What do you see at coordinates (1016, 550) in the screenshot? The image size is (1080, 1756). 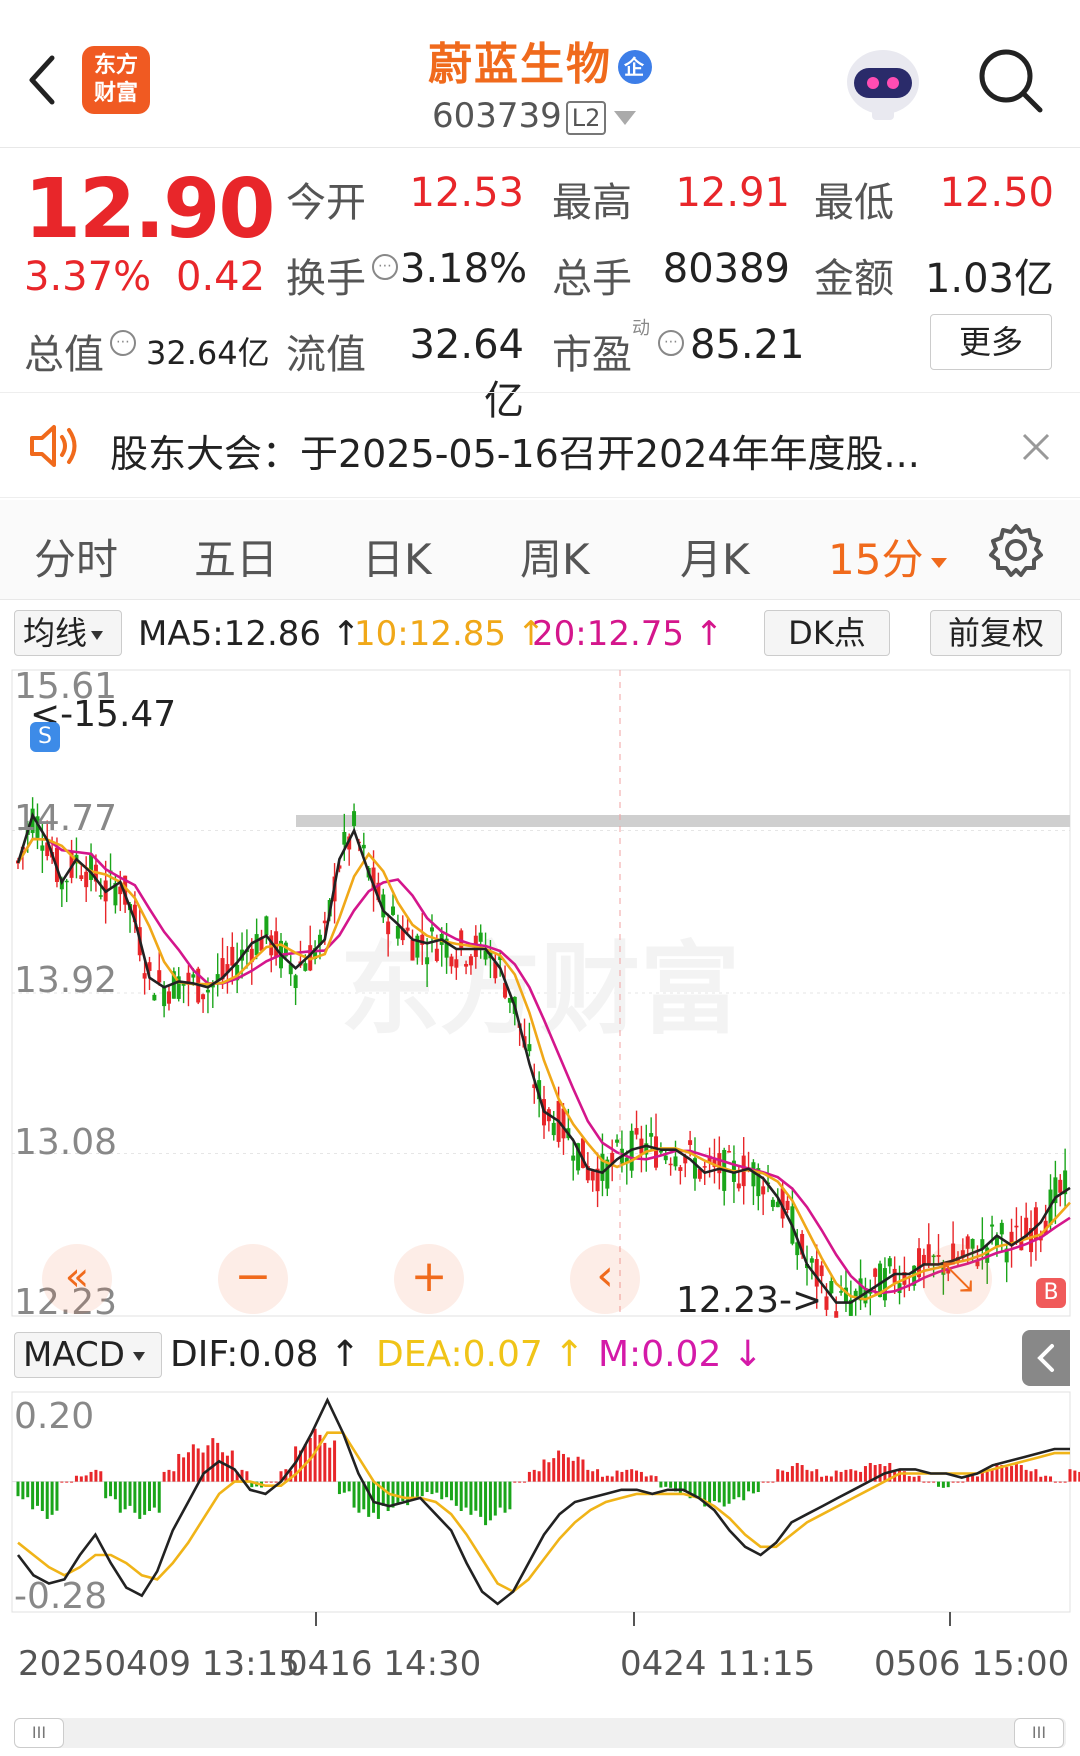 I see `gear-icon` at bounding box center [1016, 550].